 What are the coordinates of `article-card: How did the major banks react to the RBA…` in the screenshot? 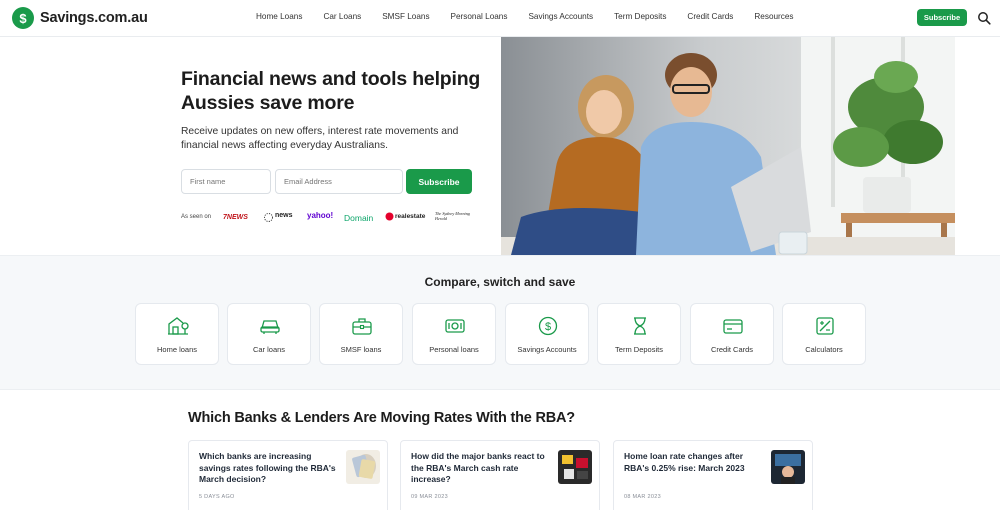 It's located at (500, 475).